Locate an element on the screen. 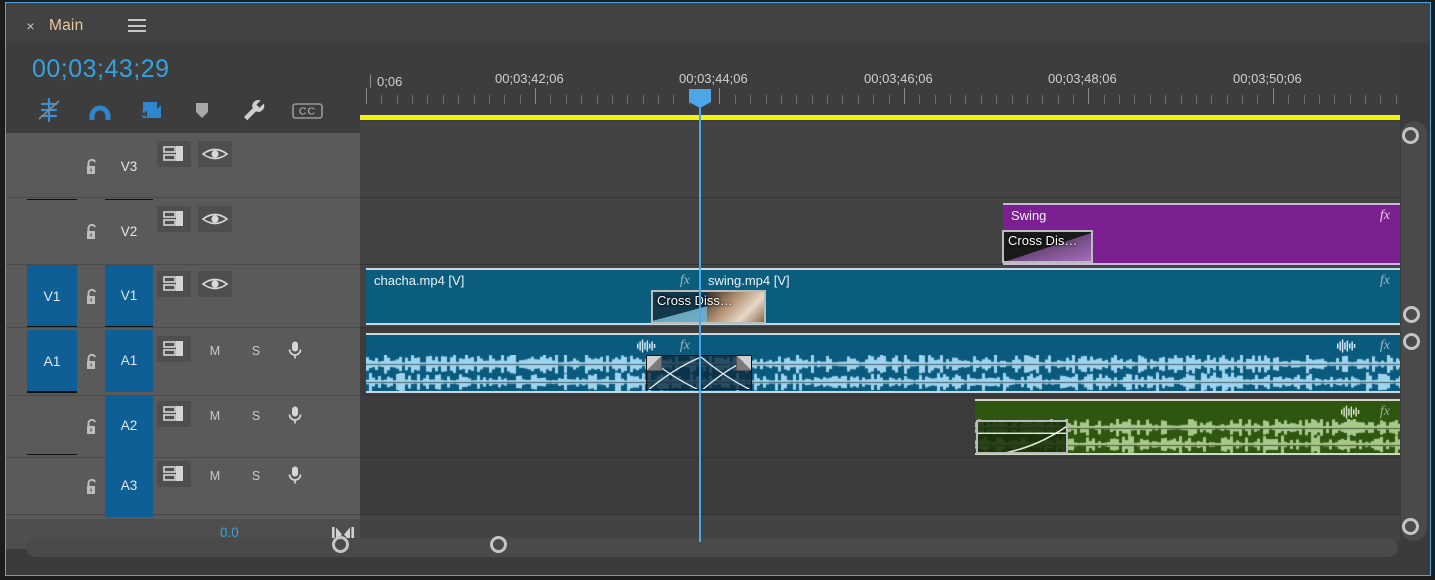 The width and height of the screenshot is (1435, 580). track-header-a1: A1 A1 M S is located at coordinates (183, 362).